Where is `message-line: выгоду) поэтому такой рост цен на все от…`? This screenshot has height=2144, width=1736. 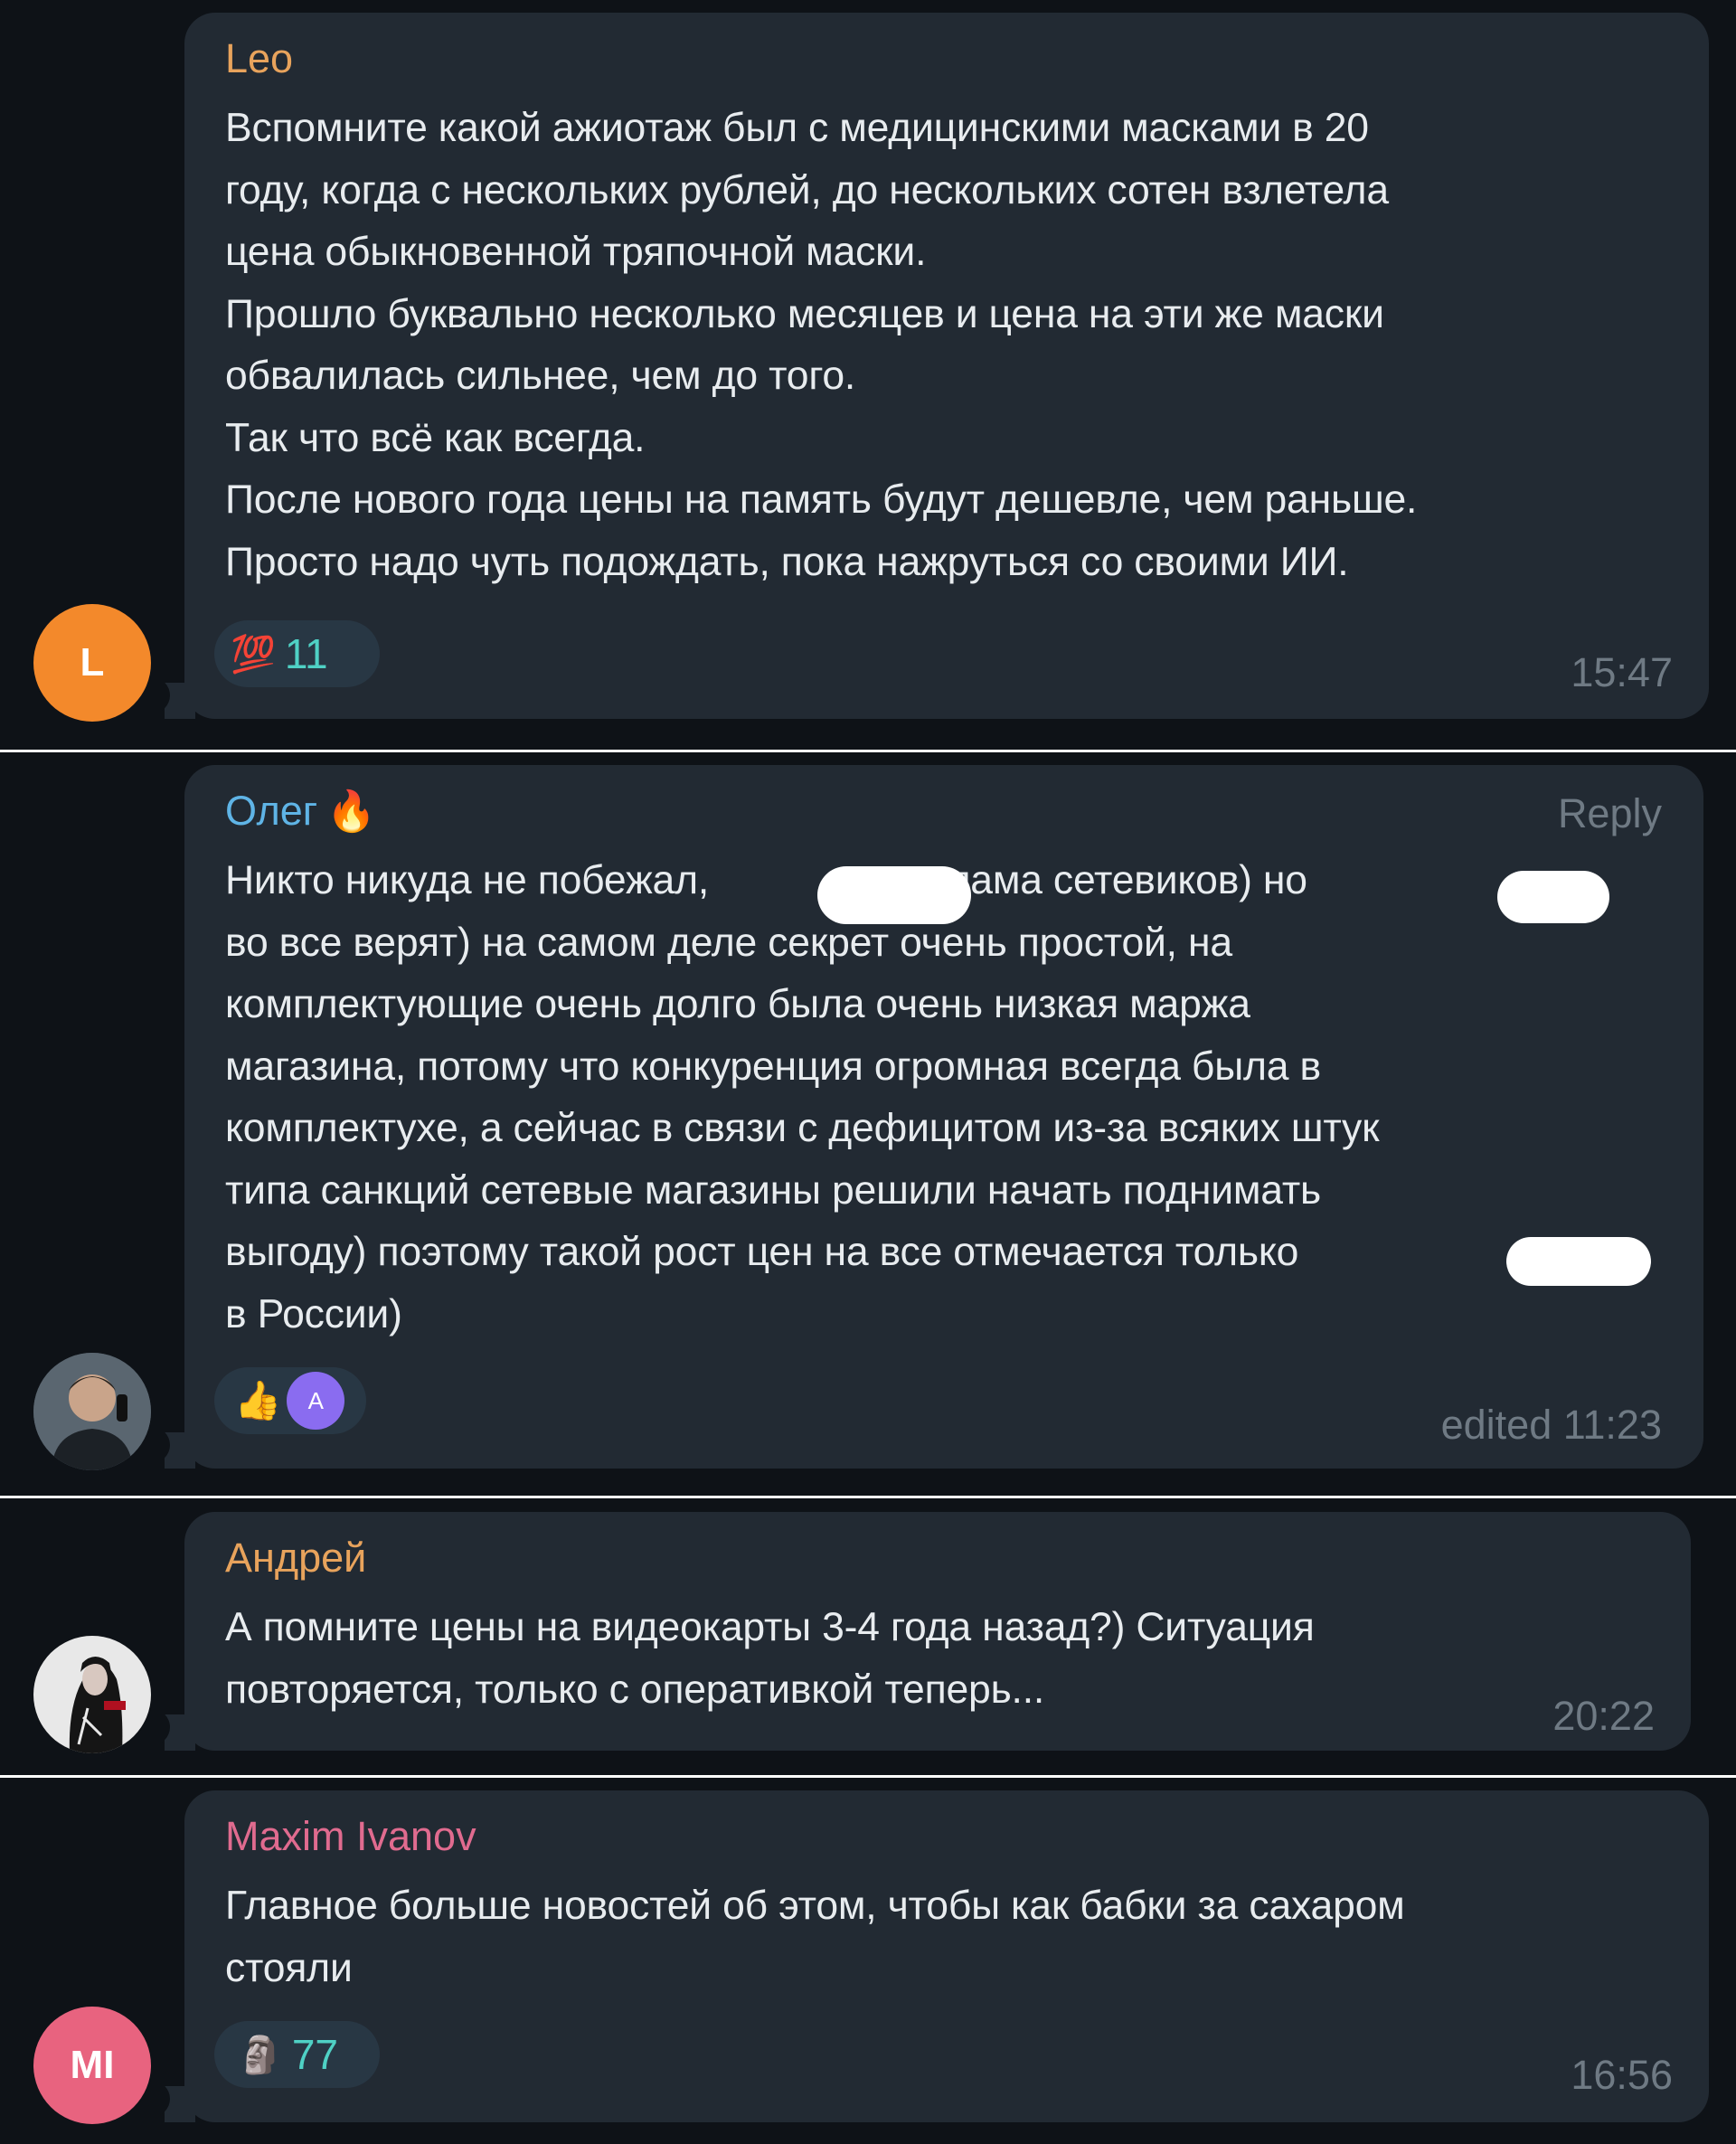
message-line: выгоду) поэтому такой рост цен на все от… is located at coordinates (762, 1252).